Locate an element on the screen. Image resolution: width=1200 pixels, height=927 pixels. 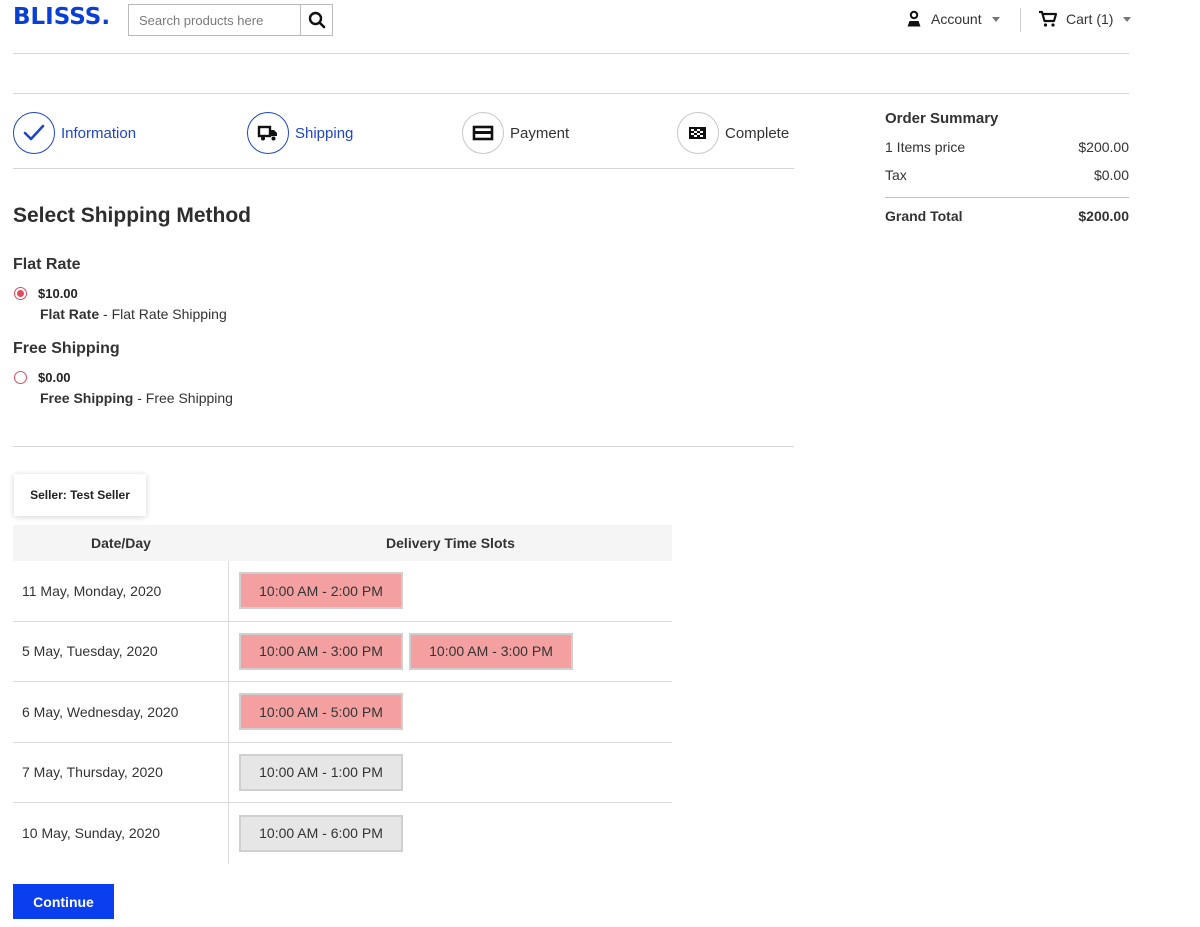
cart-icon is located at coordinates (1048, 18).